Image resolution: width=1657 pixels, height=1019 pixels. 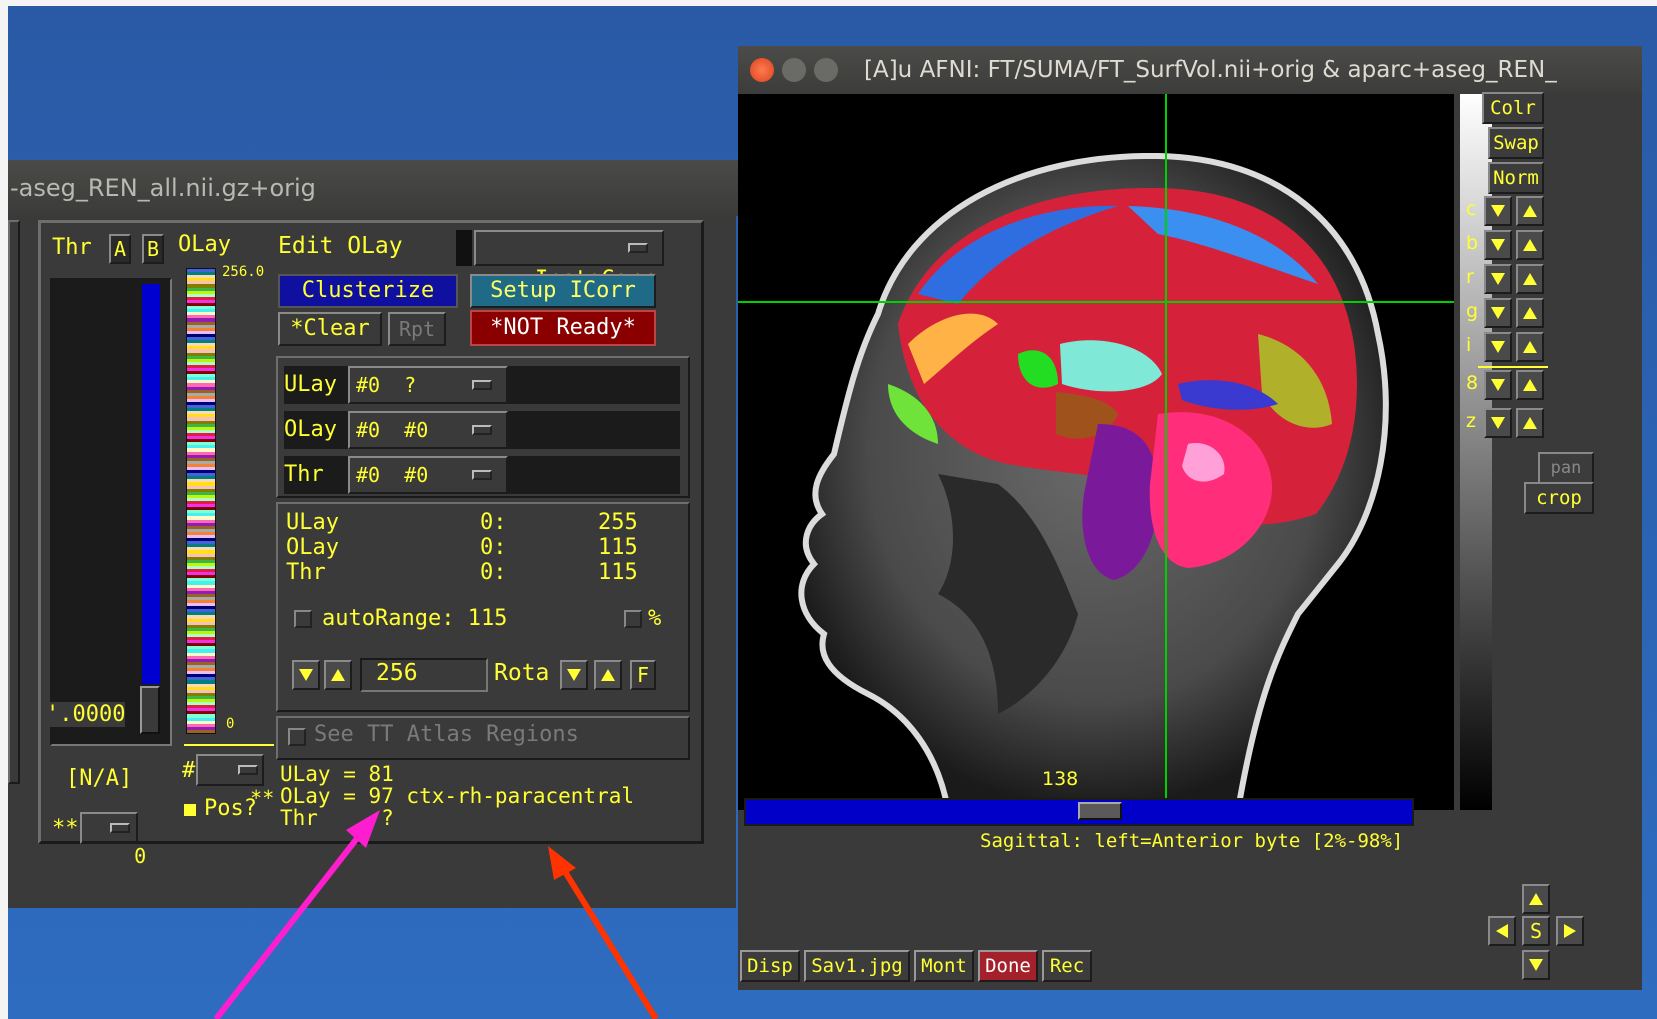 What do you see at coordinates (610, 943) in the screenshot?
I see `red-arrow-shaft` at bounding box center [610, 943].